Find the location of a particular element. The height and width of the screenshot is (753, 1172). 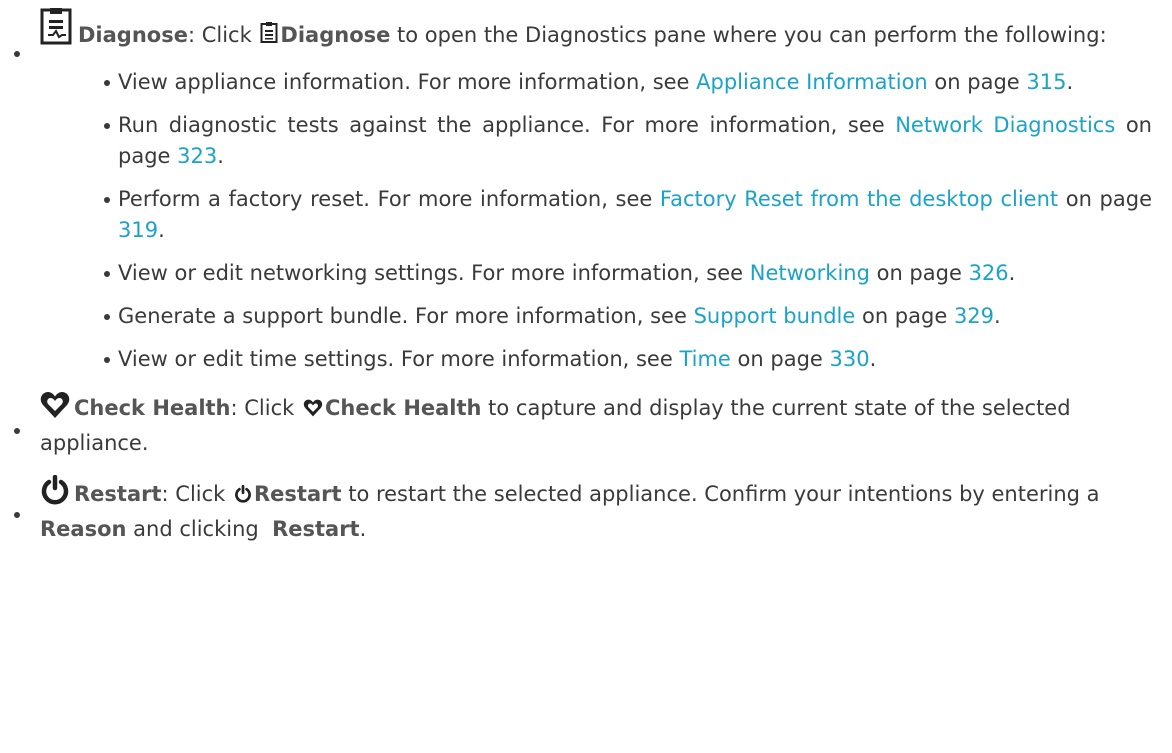

link-page-330: 330 is located at coordinates (850, 359).